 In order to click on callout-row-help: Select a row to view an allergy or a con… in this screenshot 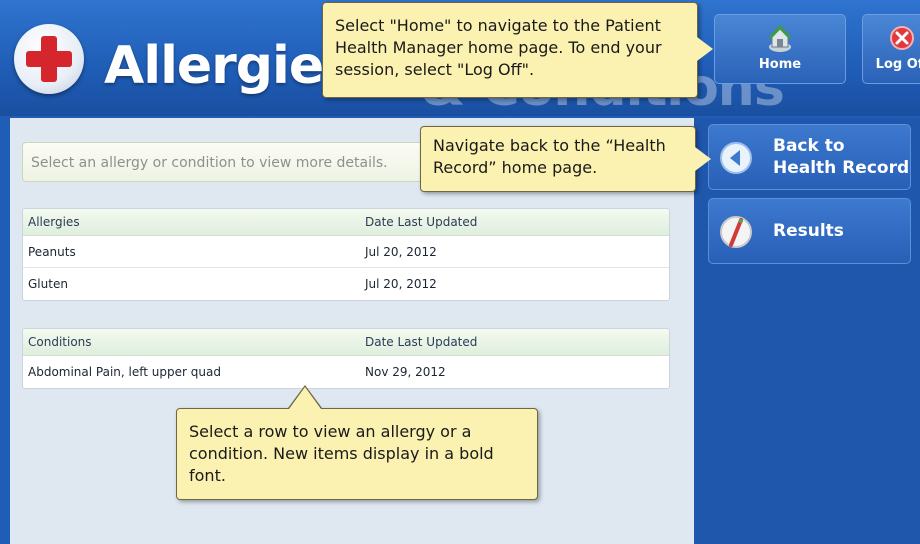, I will do `click(357, 442)`.